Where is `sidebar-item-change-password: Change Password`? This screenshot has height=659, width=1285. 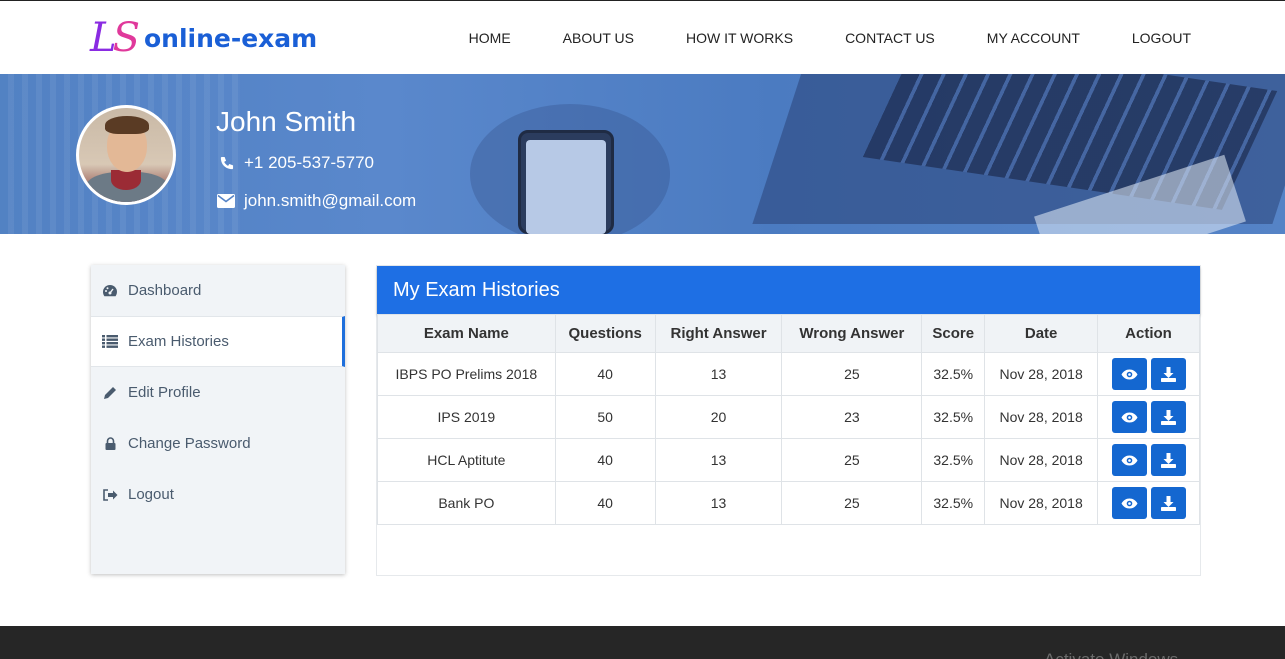 sidebar-item-change-password: Change Password is located at coordinates (218, 443).